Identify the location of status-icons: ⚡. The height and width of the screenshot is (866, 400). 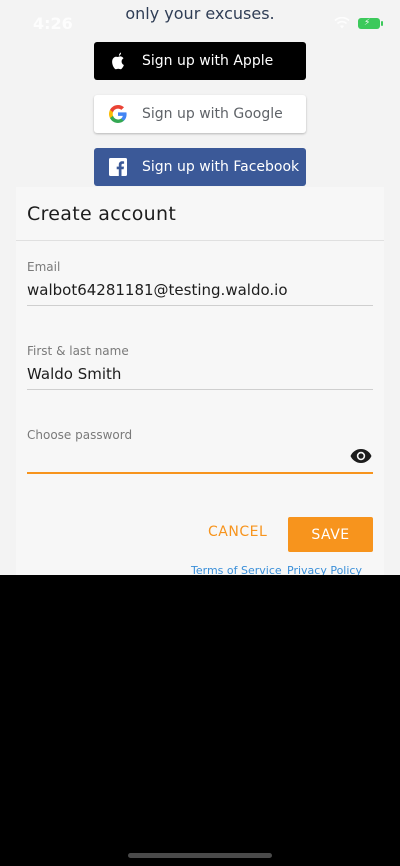
(358, 23).